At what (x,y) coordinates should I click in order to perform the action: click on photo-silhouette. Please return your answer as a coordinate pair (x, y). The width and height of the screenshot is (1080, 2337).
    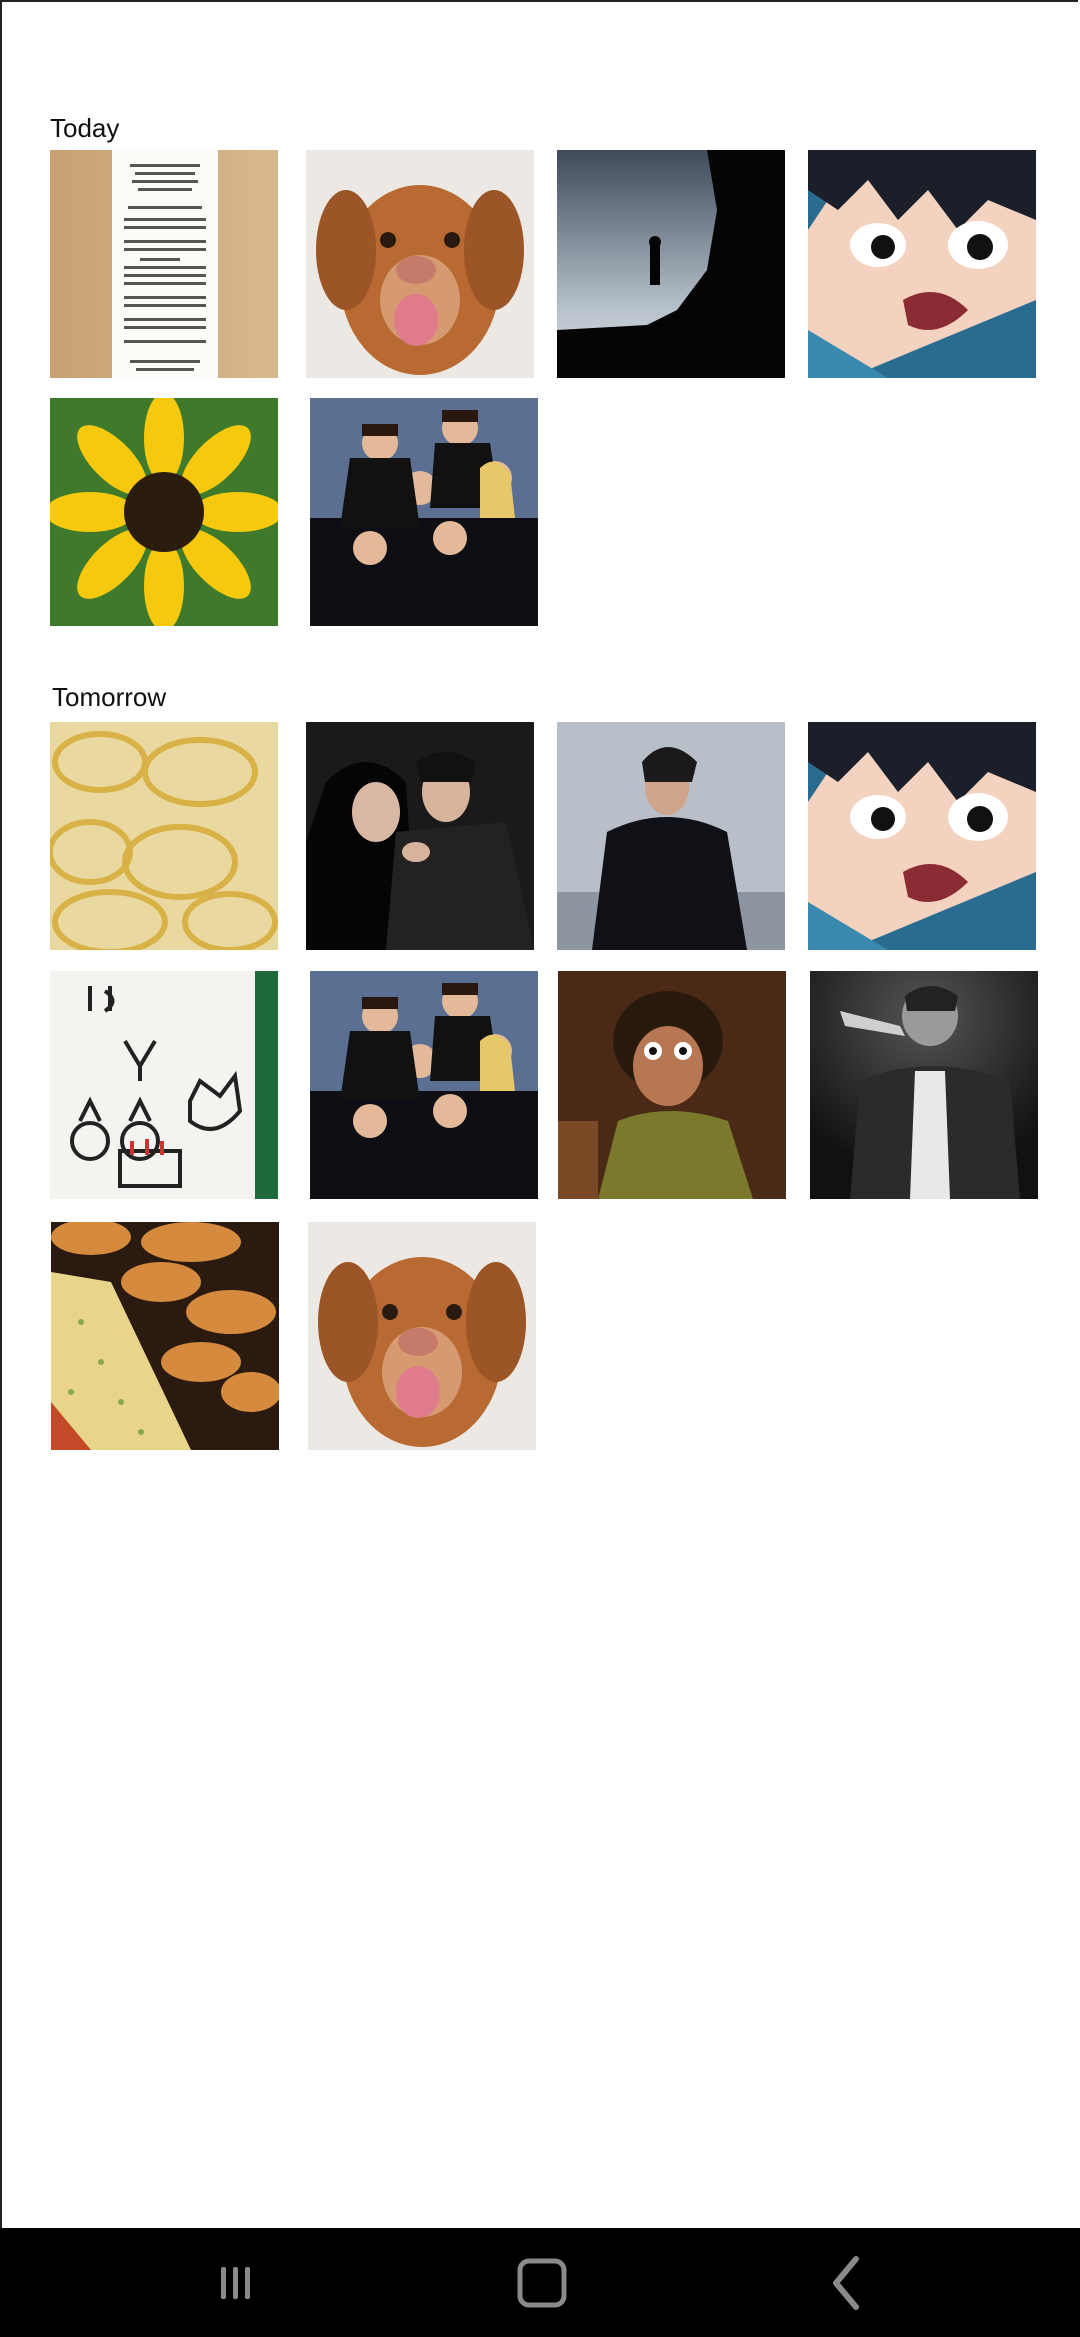
    Looking at the image, I should click on (671, 264).